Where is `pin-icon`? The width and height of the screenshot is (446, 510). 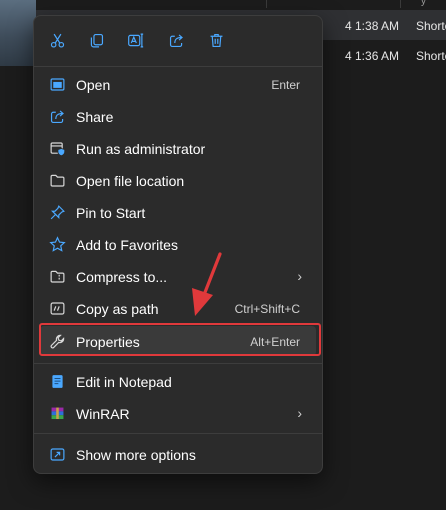
pin-icon is located at coordinates (57, 212).